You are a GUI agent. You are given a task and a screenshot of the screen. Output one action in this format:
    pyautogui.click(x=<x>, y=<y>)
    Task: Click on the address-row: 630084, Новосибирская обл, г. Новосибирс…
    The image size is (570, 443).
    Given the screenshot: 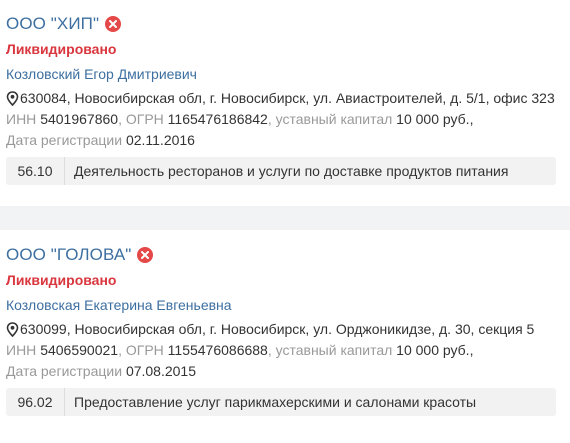 What is the action you would take?
    pyautogui.click(x=288, y=98)
    